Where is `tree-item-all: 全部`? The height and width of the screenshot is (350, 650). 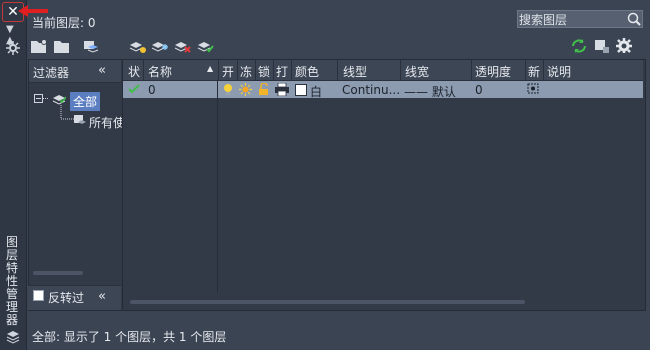 tree-item-all: 全部 is located at coordinates (85, 101).